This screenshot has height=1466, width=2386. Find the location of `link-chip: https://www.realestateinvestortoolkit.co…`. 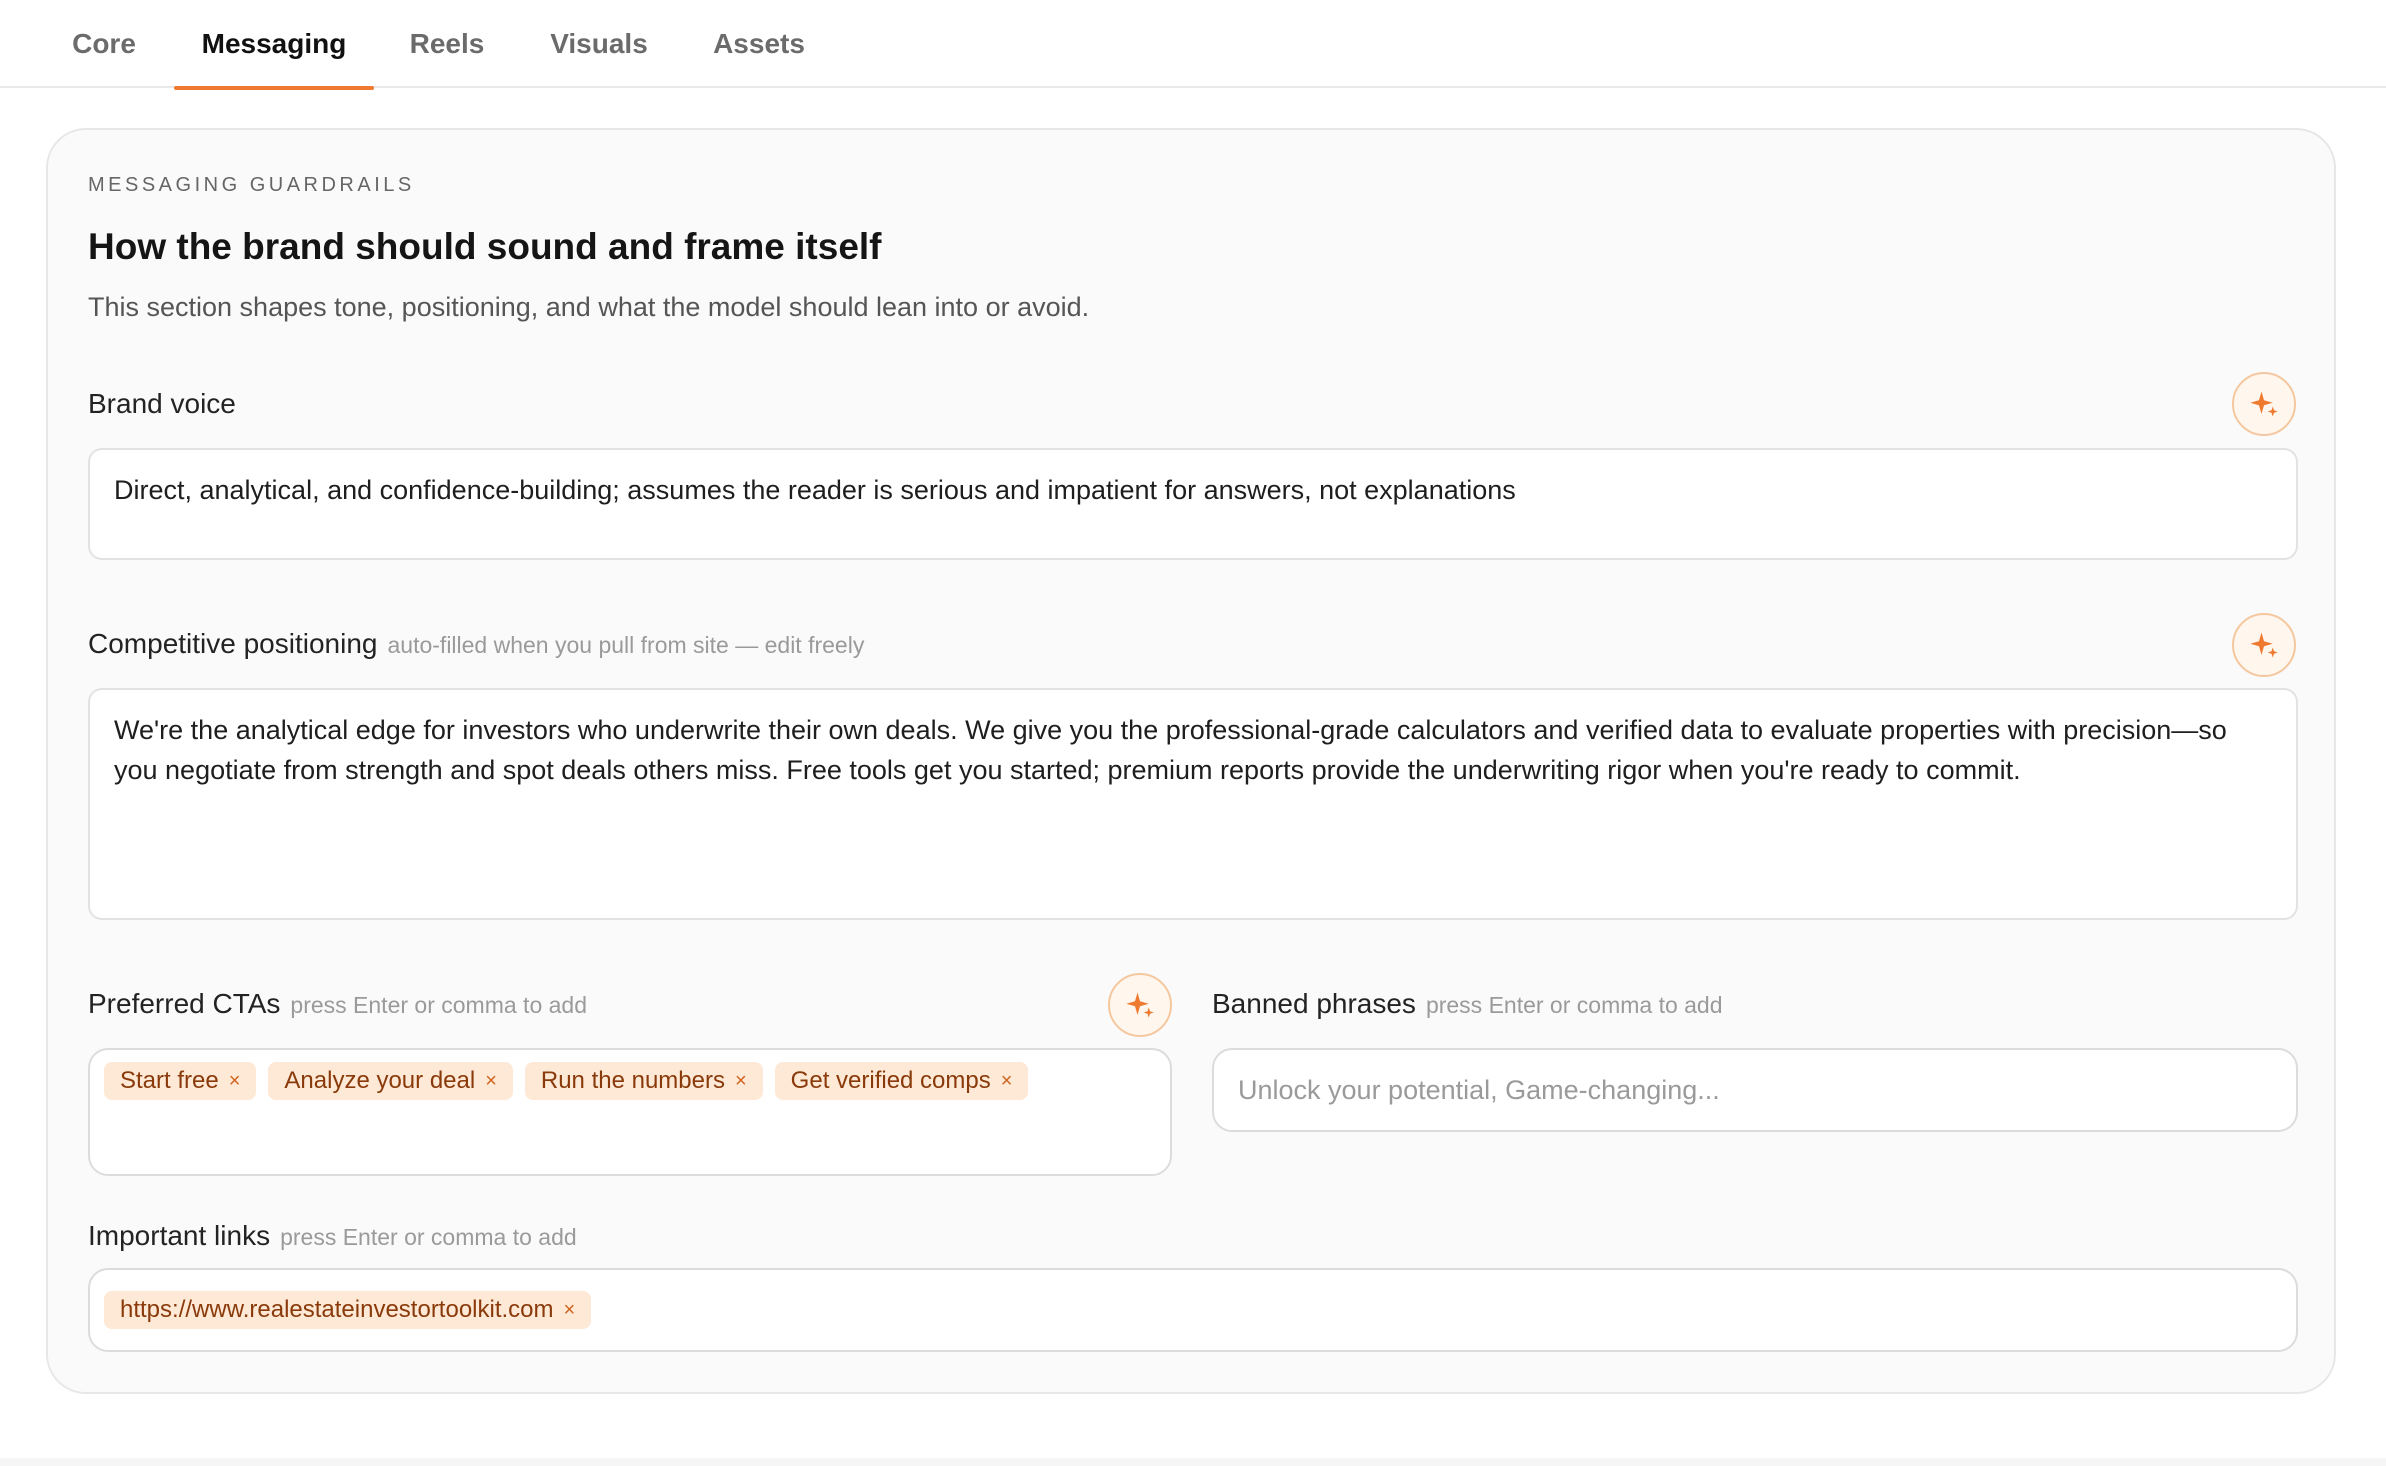

link-chip: https://www.realestateinvestortoolkit.co… is located at coordinates (348, 1310).